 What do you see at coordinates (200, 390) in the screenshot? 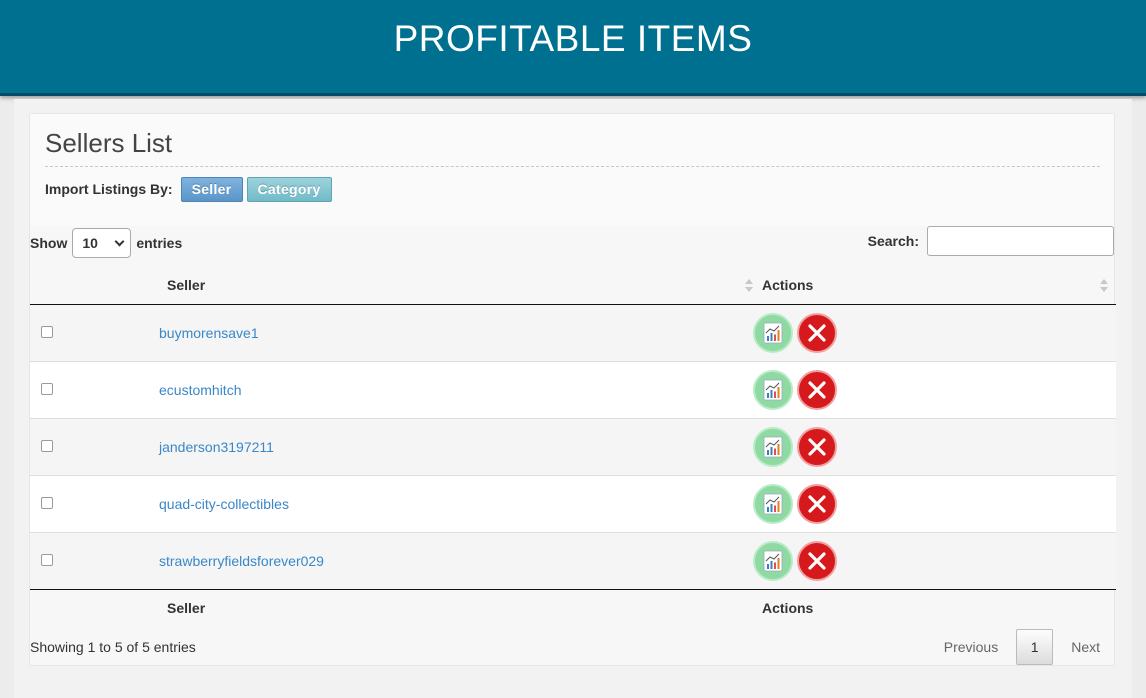
I see `seller-link: ecustomhitch` at bounding box center [200, 390].